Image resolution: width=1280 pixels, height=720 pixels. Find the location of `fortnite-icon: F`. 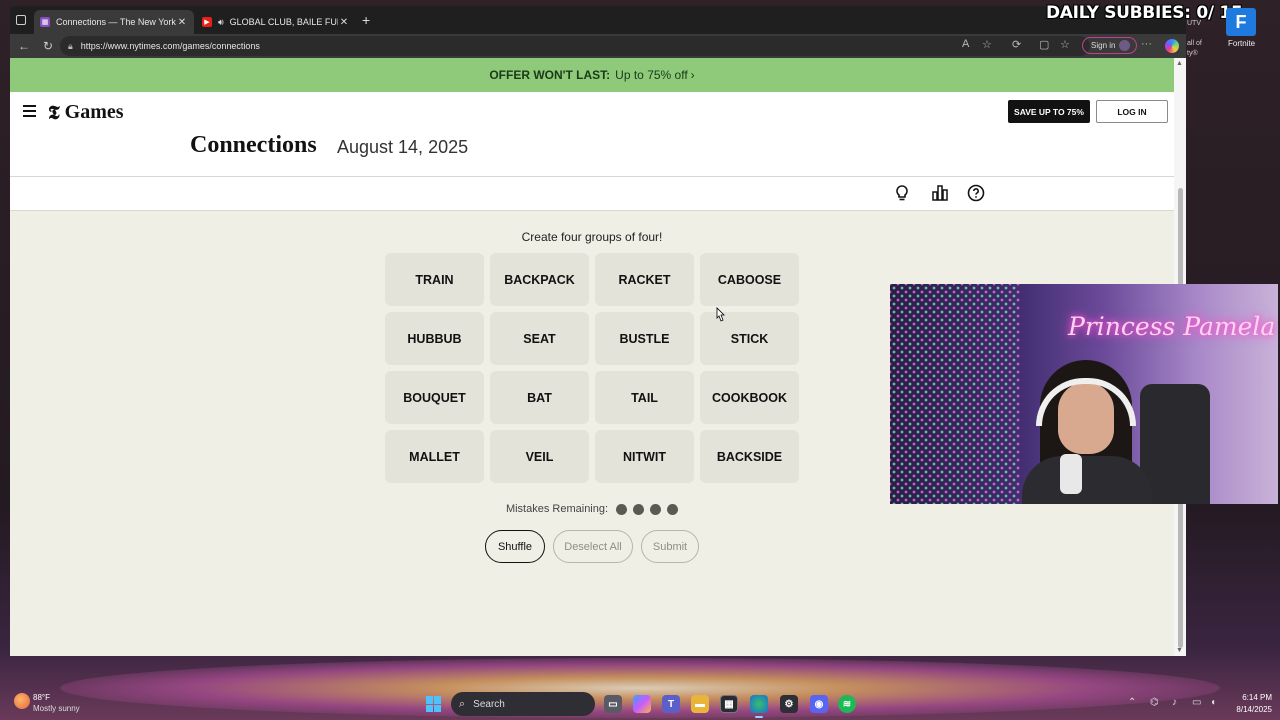

fortnite-icon: F is located at coordinates (1241, 22).